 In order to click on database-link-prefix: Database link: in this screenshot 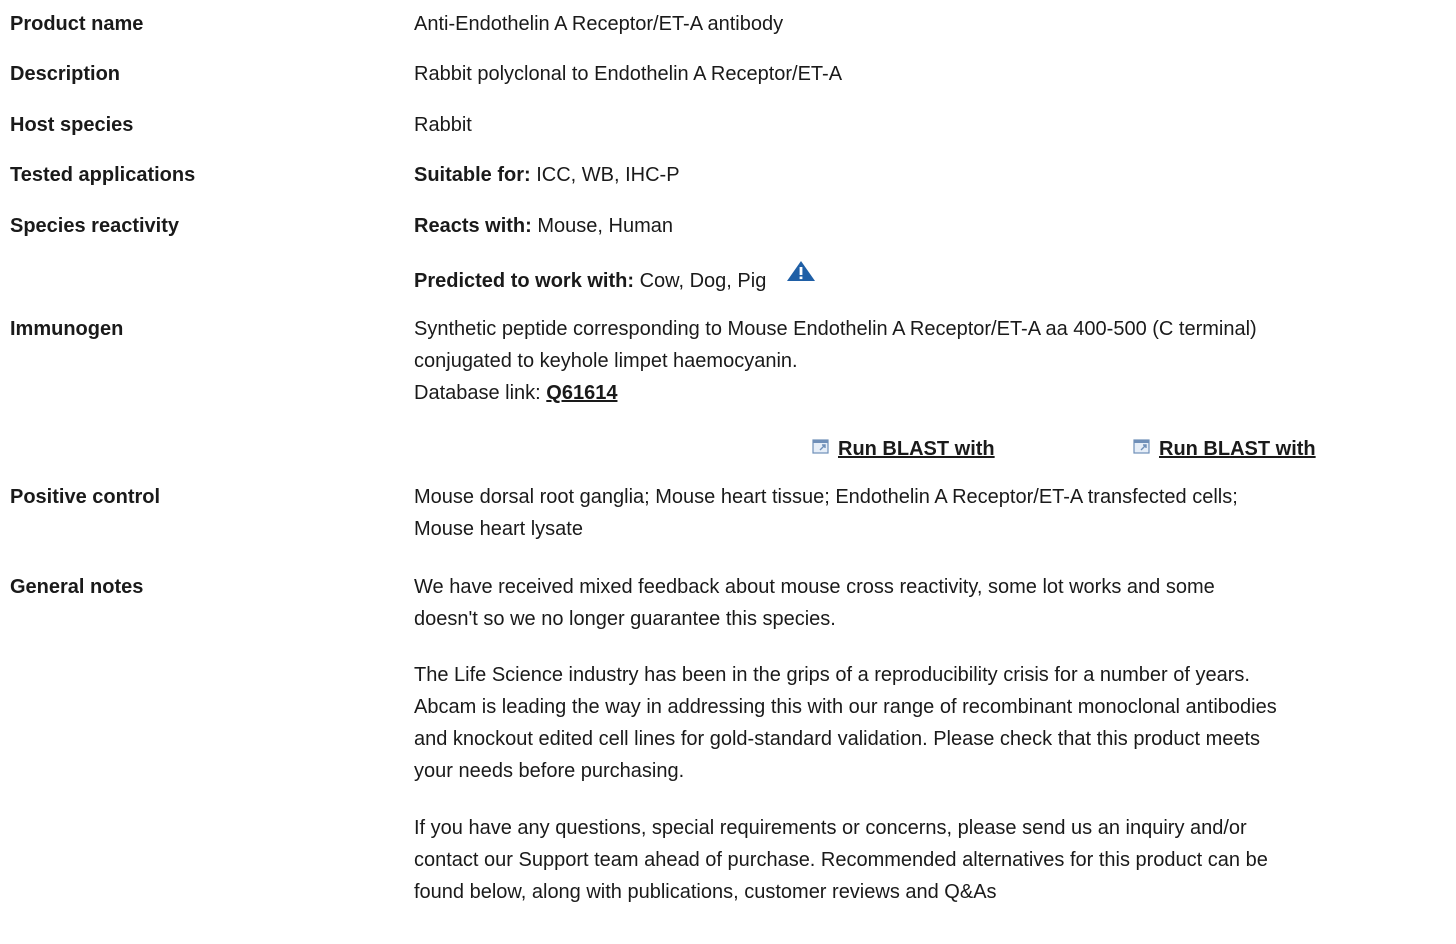, I will do `click(480, 393)`.